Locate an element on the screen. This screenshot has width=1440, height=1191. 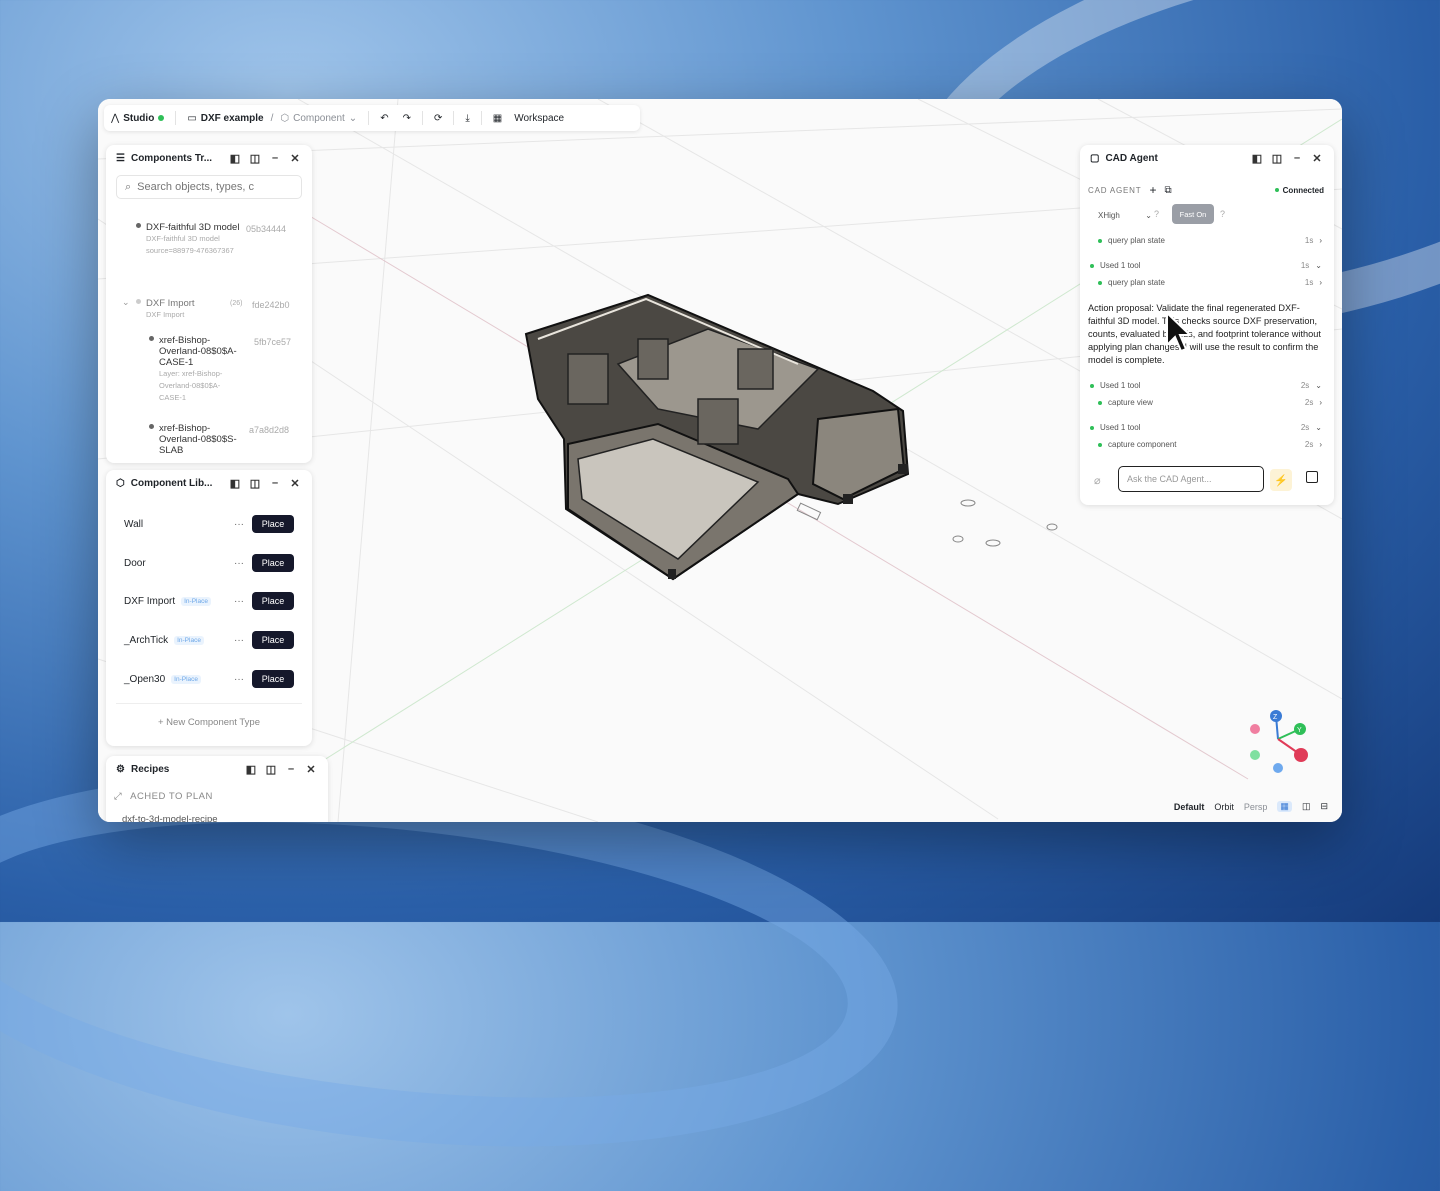
recipe-icon: ⚙ is located at coordinates (120, 769).